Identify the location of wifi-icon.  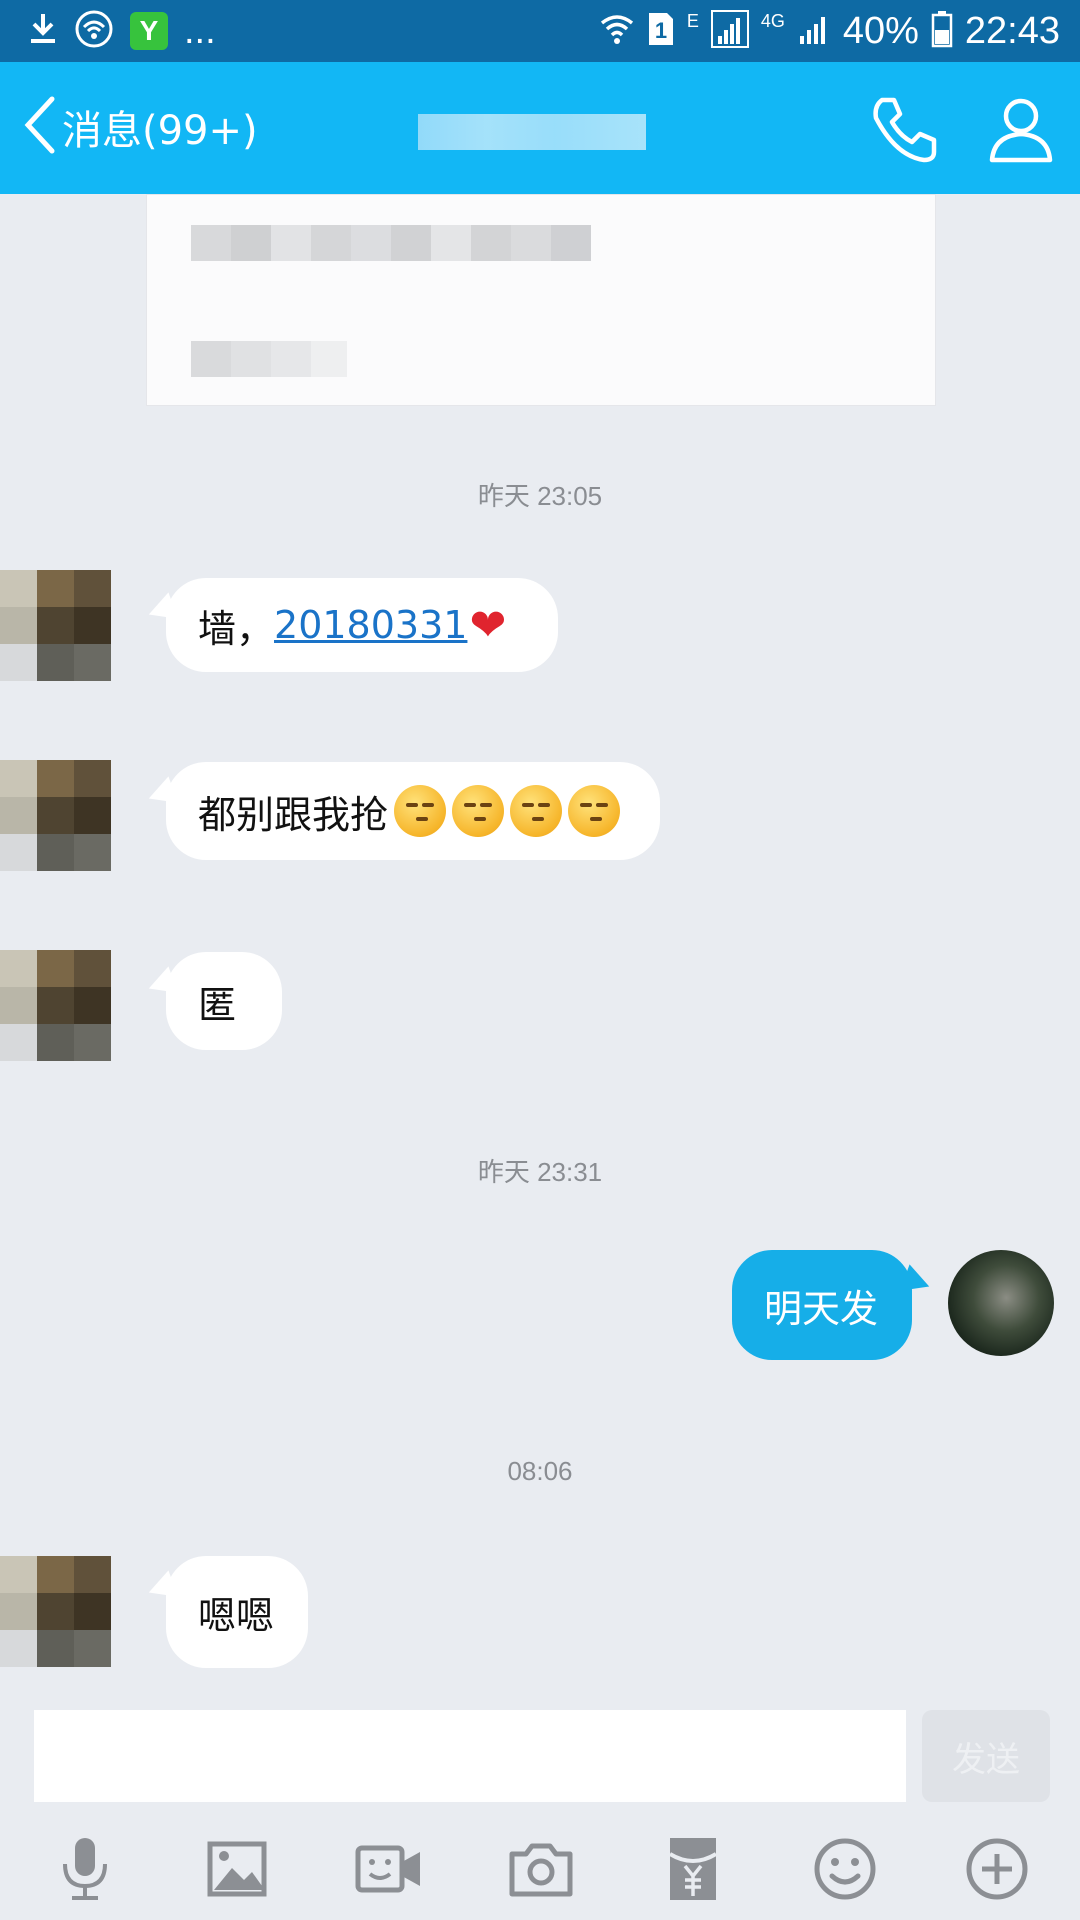
(617, 31).